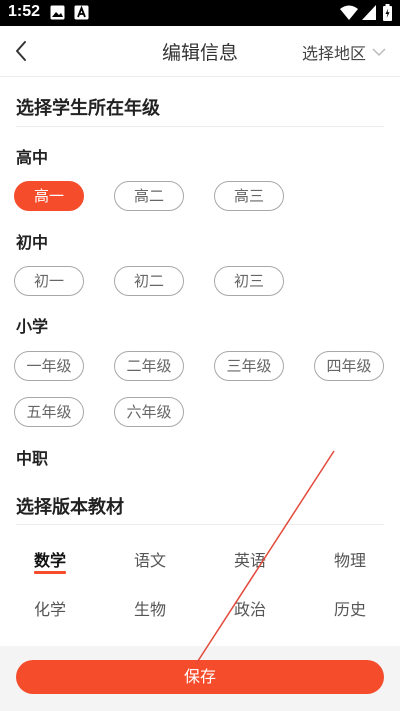 The height and width of the screenshot is (711, 400). What do you see at coordinates (49, 196) in the screenshot?
I see `grade-pill-high-1: 高一` at bounding box center [49, 196].